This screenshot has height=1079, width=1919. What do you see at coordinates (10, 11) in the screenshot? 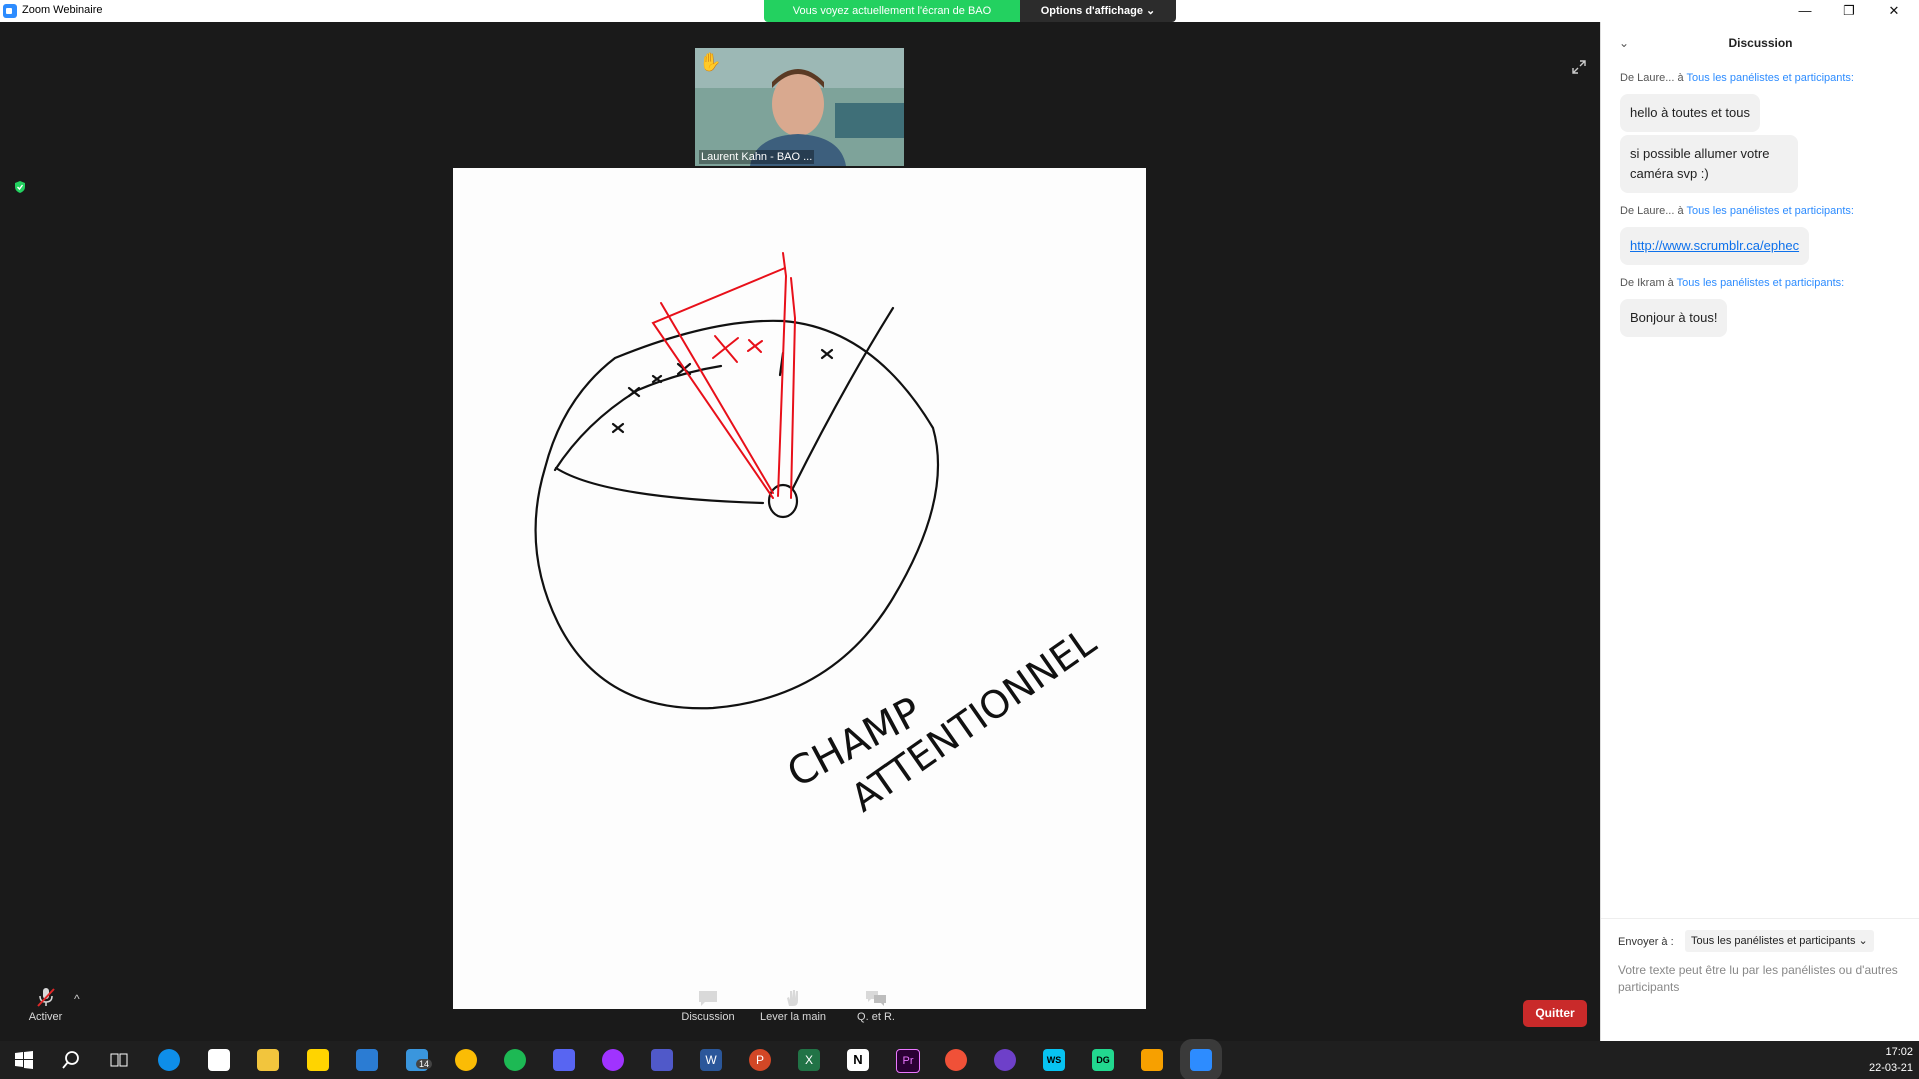
I see `zoom-logo-icon` at bounding box center [10, 11].